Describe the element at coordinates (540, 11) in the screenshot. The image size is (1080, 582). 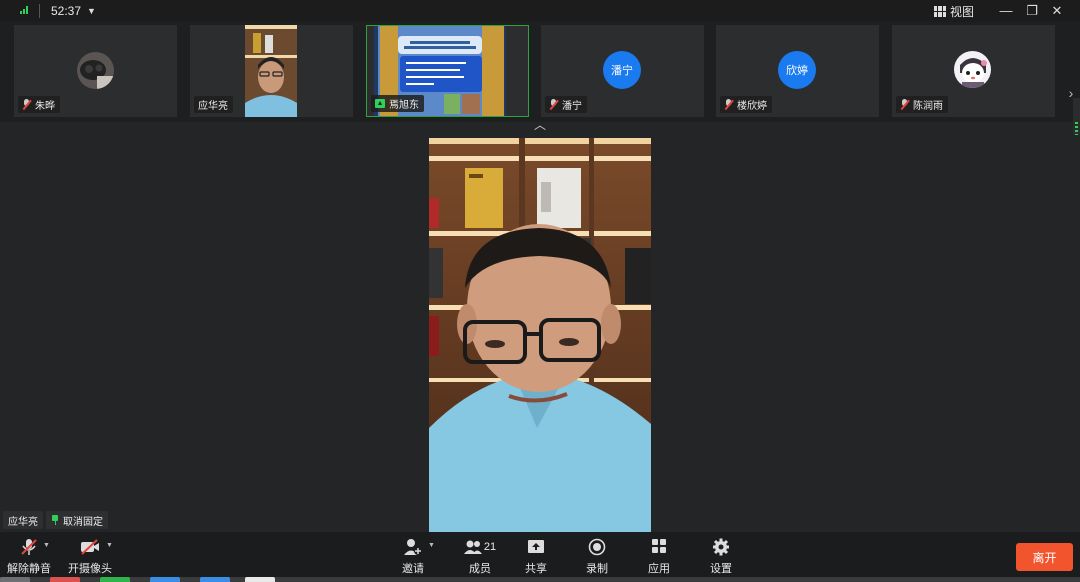
I see `title-bar: 52:37 ▼ 视图 — ❐ ✕` at that location.